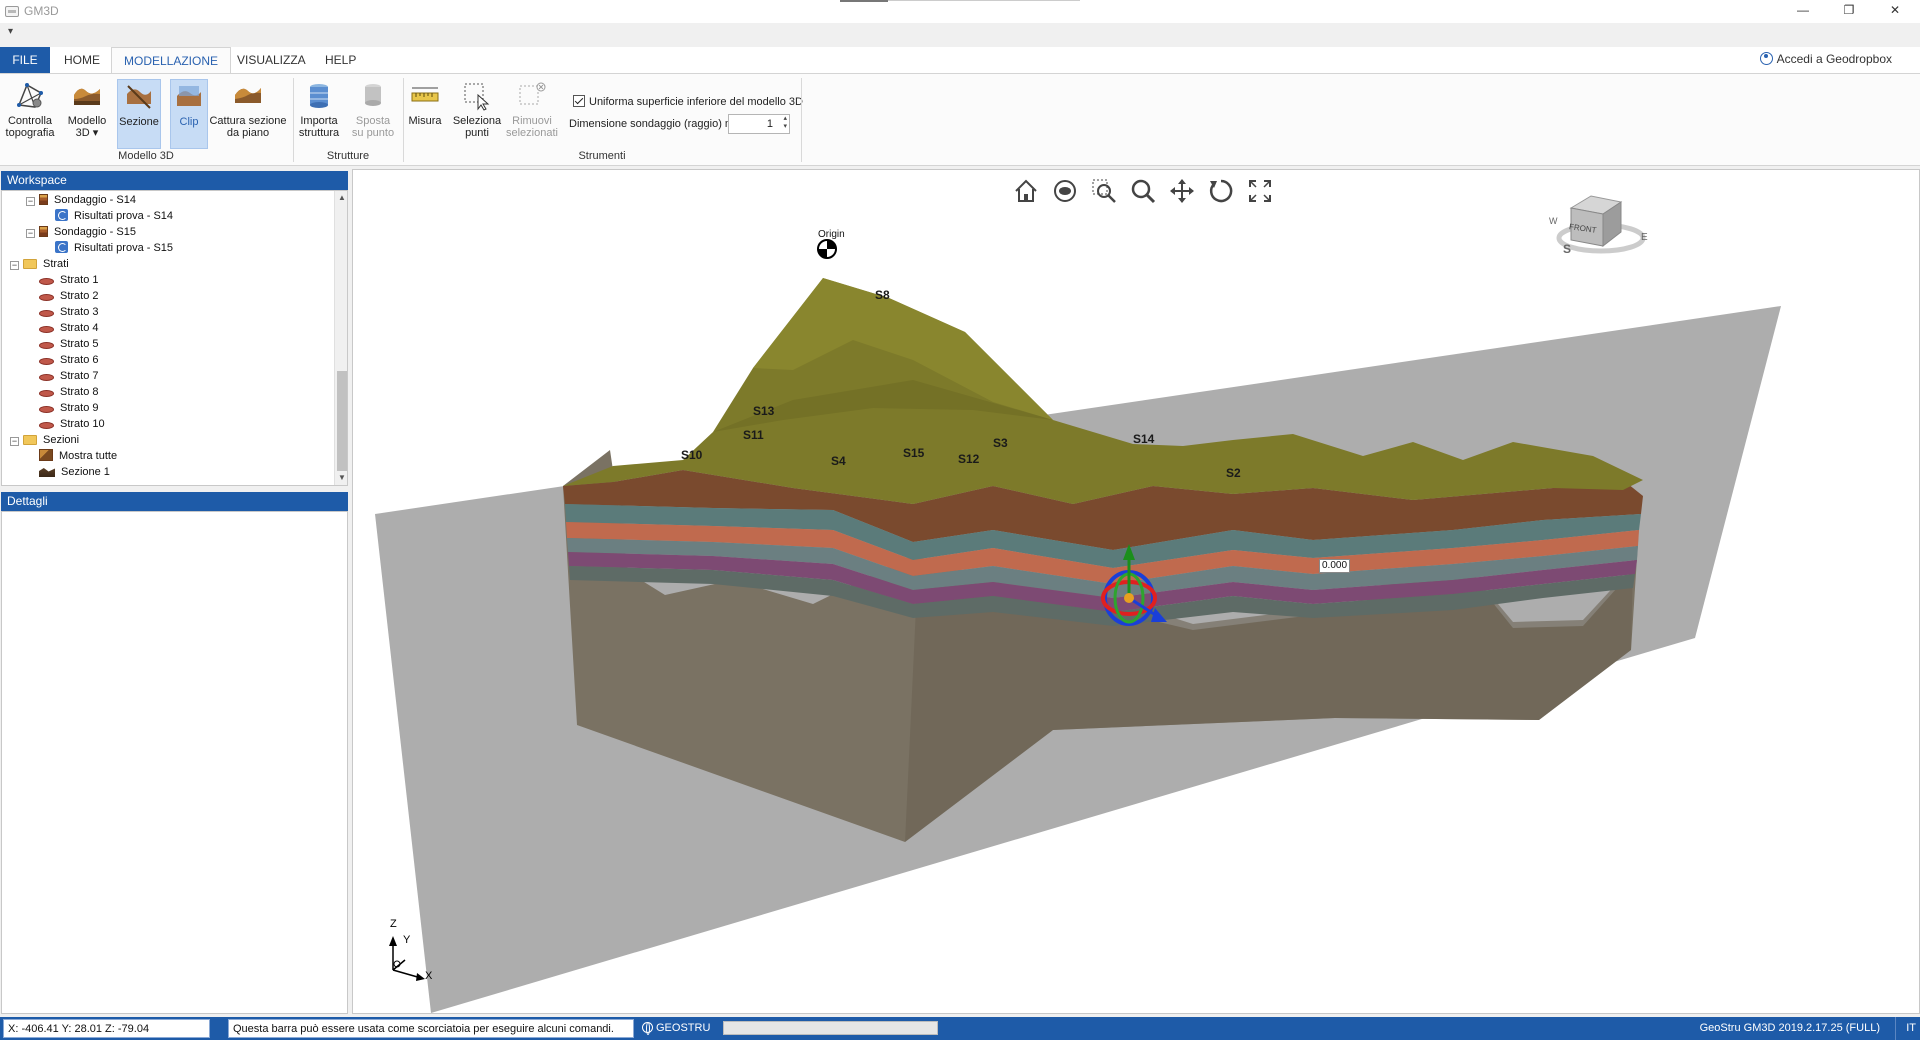  I want to click on tree-item-label: Sondaggio - S14, so click(95, 200).